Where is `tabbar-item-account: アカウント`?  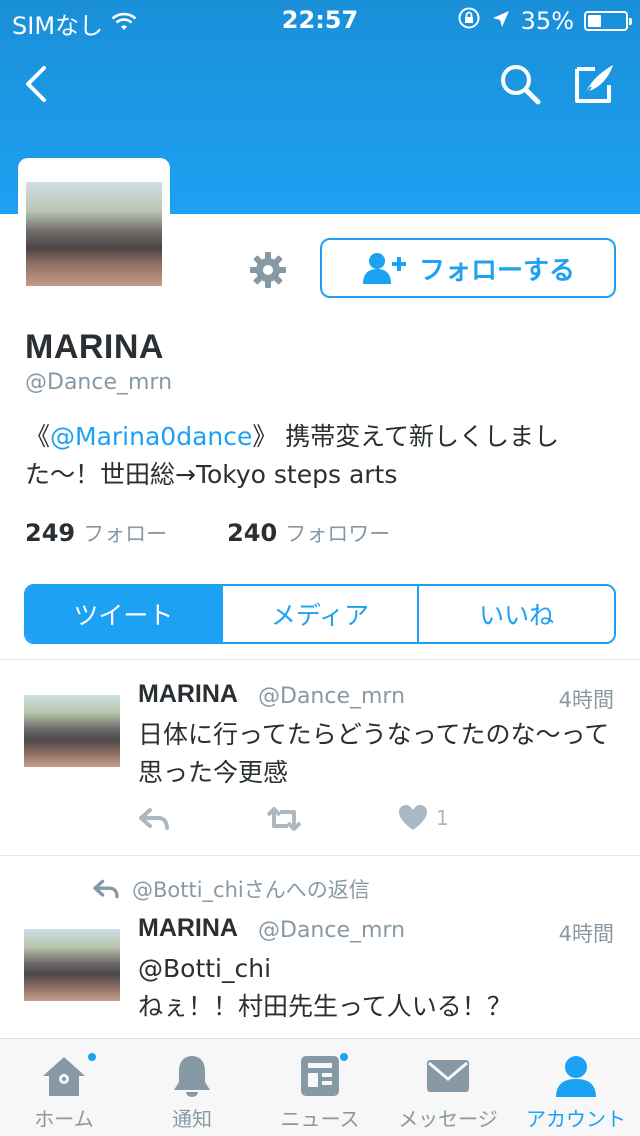 tabbar-item-account: アカウント is located at coordinates (576, 1087).